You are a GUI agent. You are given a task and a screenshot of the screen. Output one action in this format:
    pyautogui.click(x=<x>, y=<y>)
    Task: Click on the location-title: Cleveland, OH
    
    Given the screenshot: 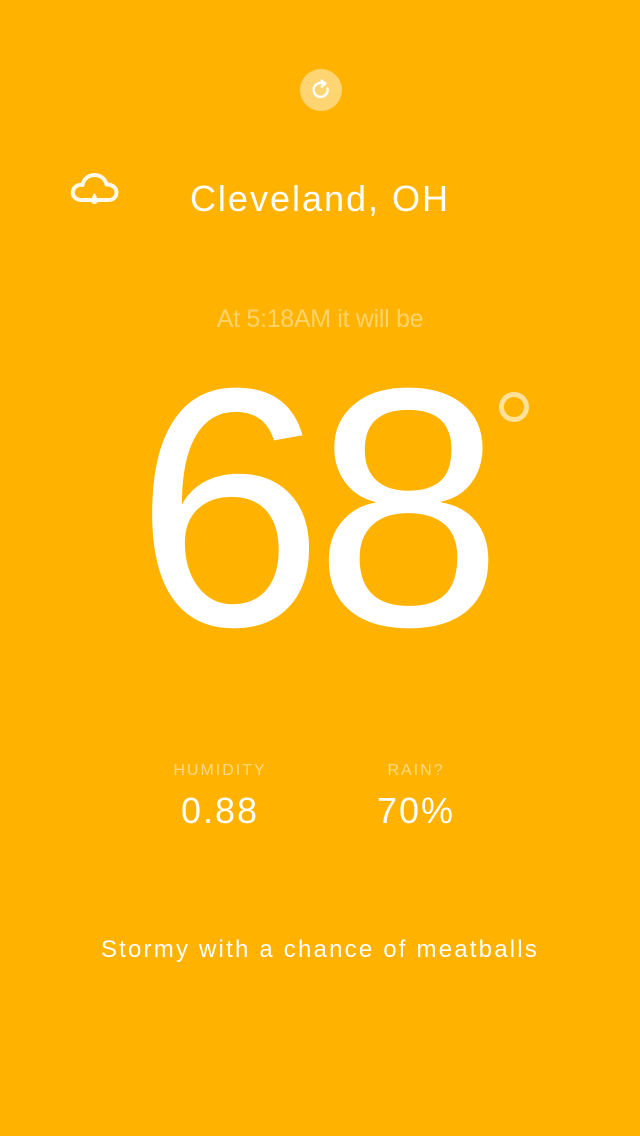 What is the action you would take?
    pyautogui.click(x=320, y=198)
    